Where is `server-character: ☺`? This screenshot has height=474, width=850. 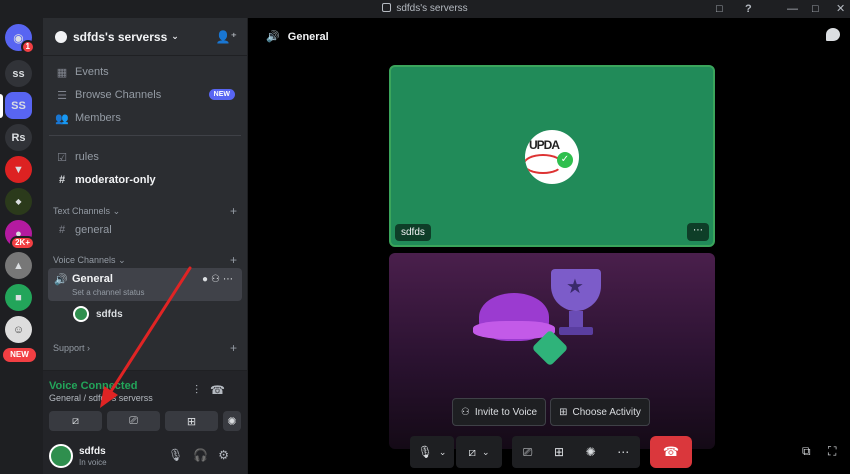
server-character: ☺ is located at coordinates (18, 329).